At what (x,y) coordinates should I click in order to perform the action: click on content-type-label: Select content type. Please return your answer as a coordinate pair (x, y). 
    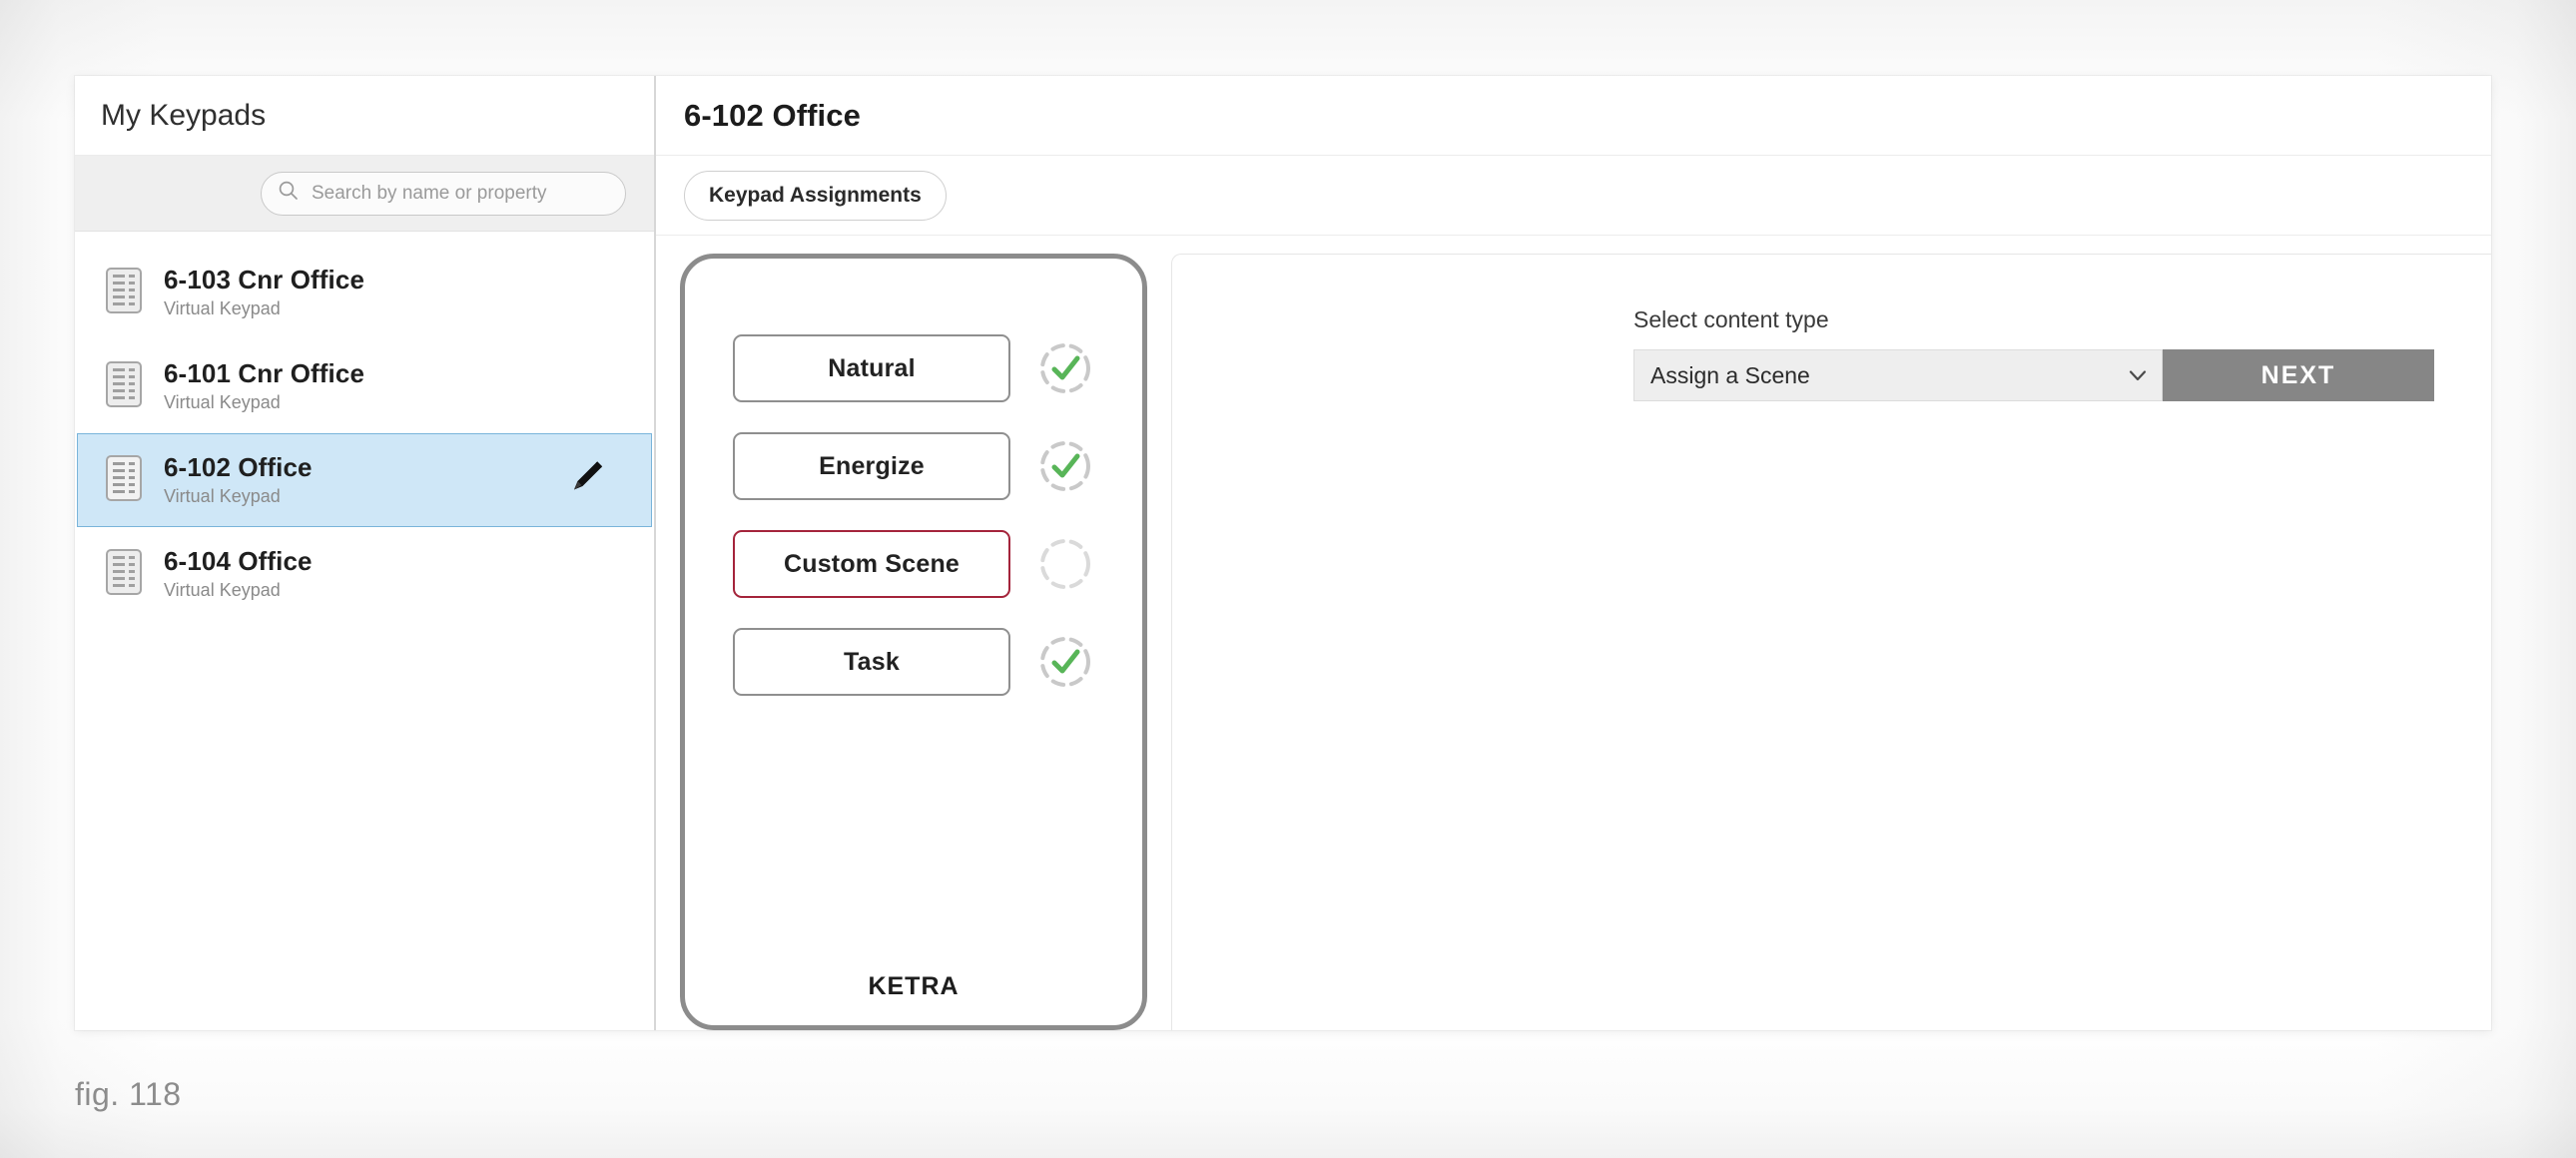
    Looking at the image, I should click on (1731, 319).